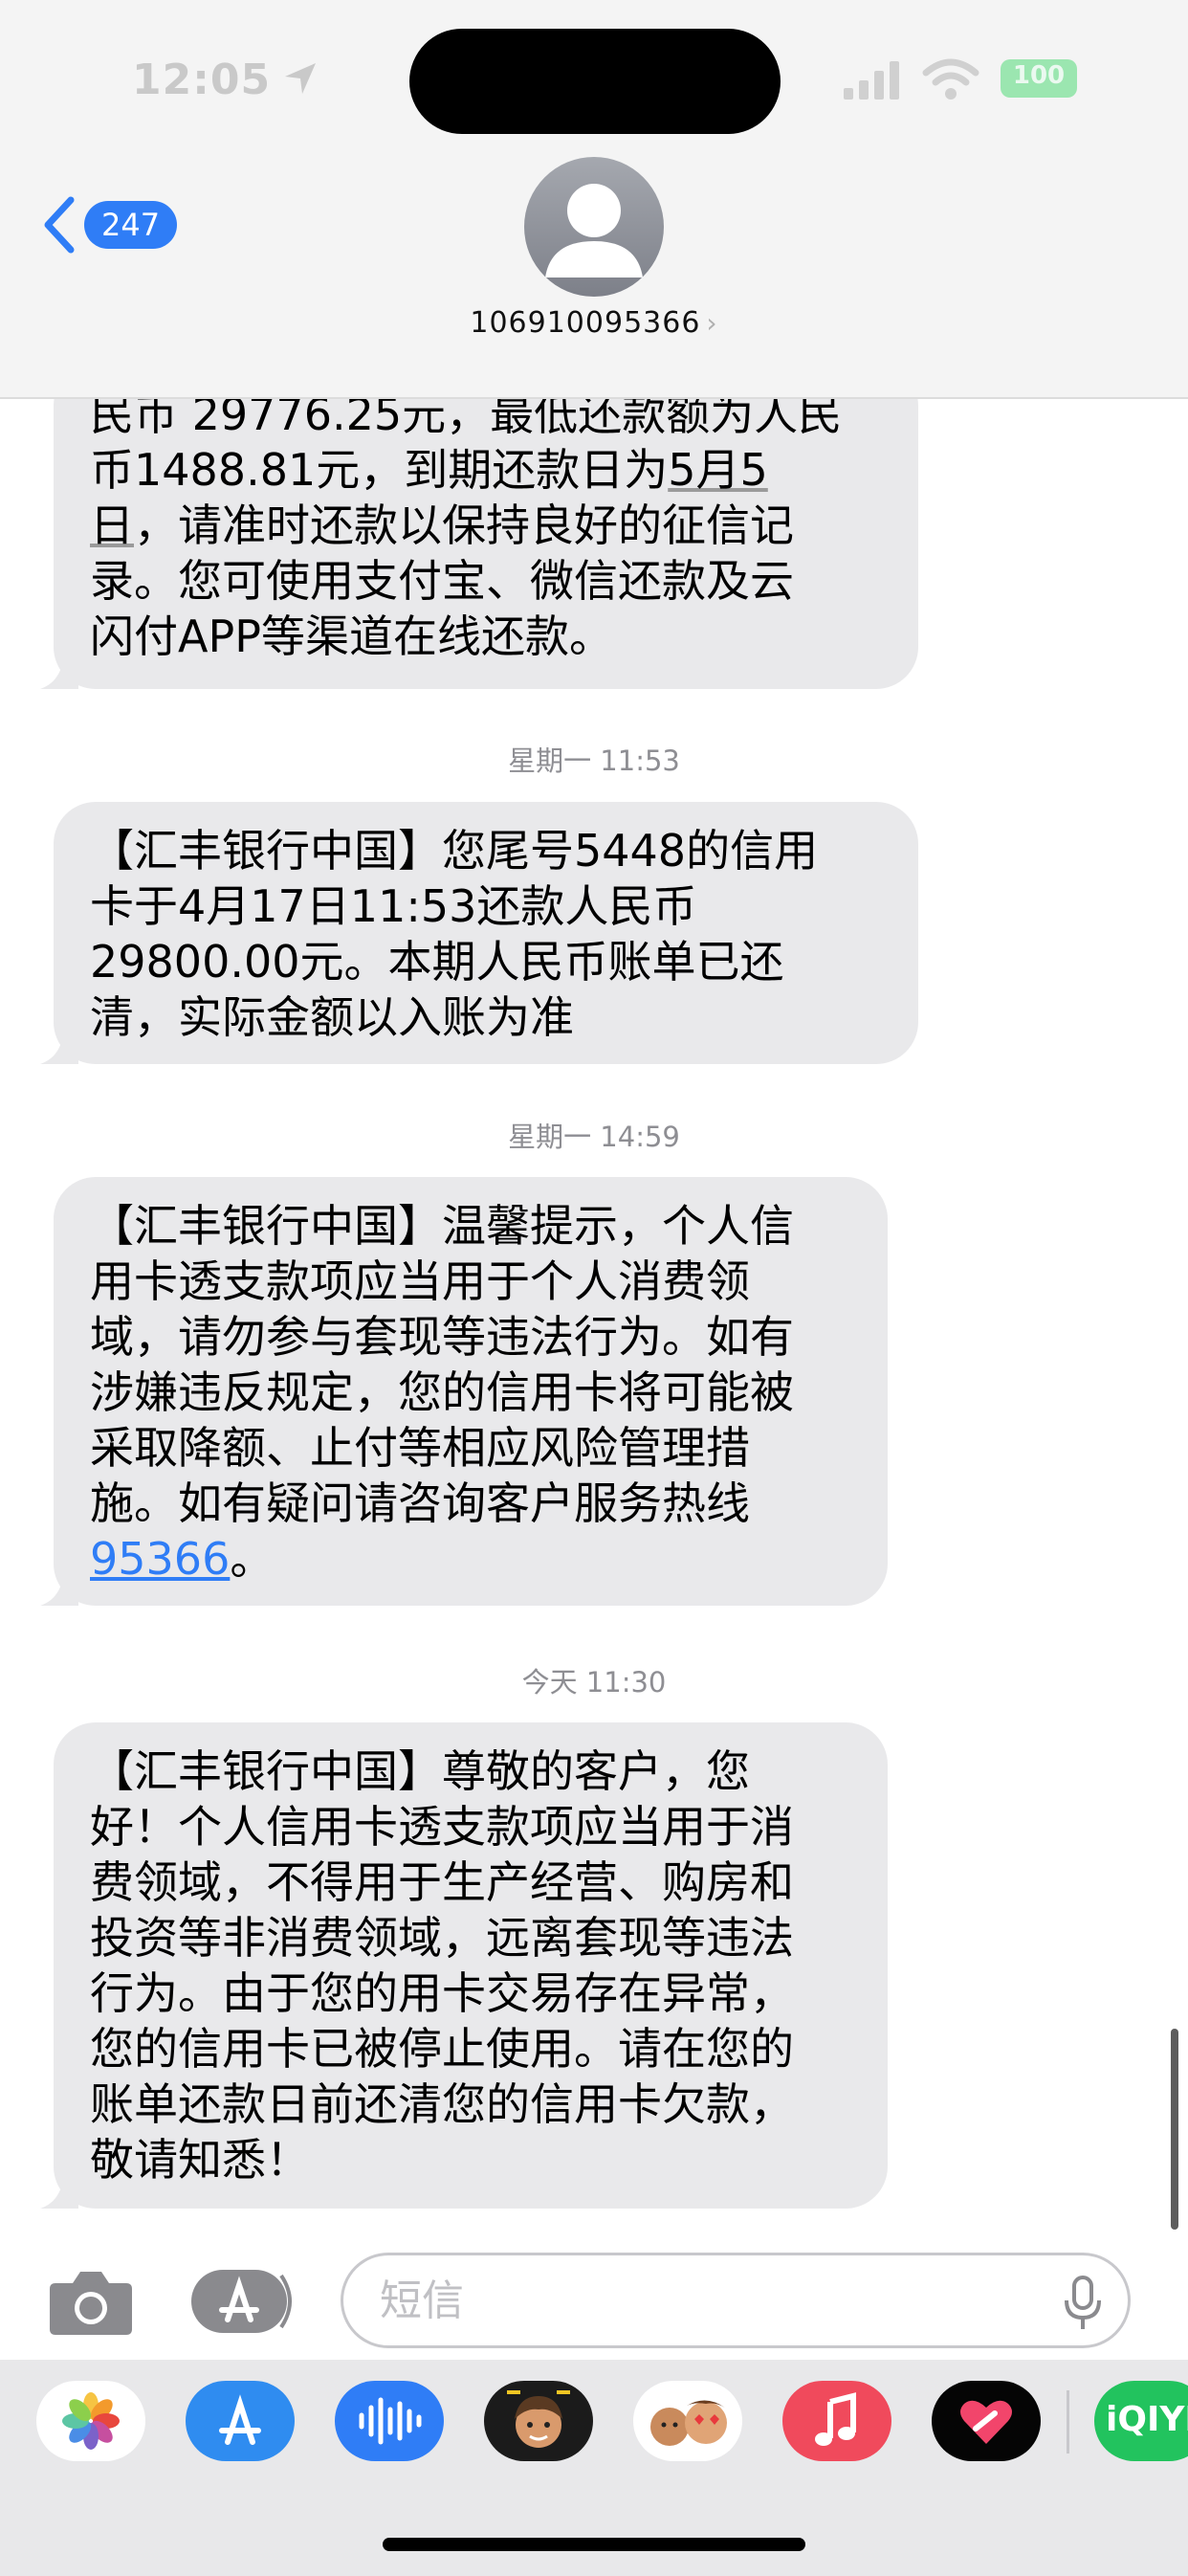  Describe the element at coordinates (594, 2468) in the screenshot. I see `imessage-app-strip: iQIYI` at that location.